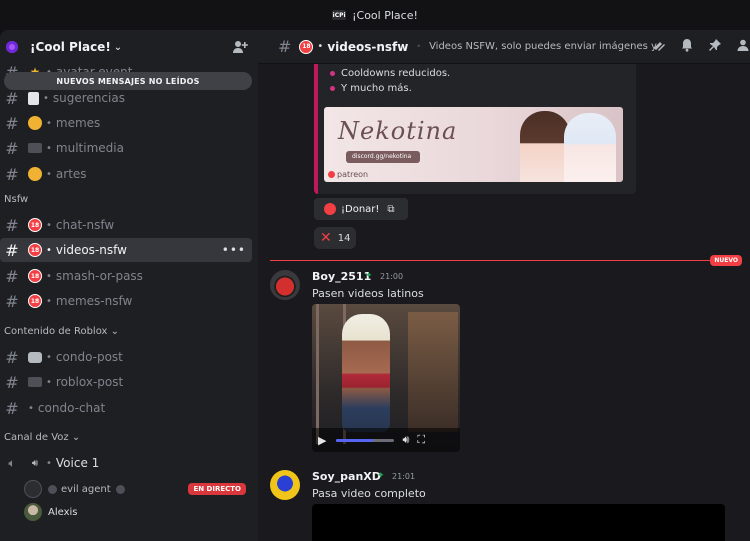 The height and width of the screenshot is (541, 750). What do you see at coordinates (36, 437) in the screenshot?
I see `category-label: Canal de Voz` at bounding box center [36, 437].